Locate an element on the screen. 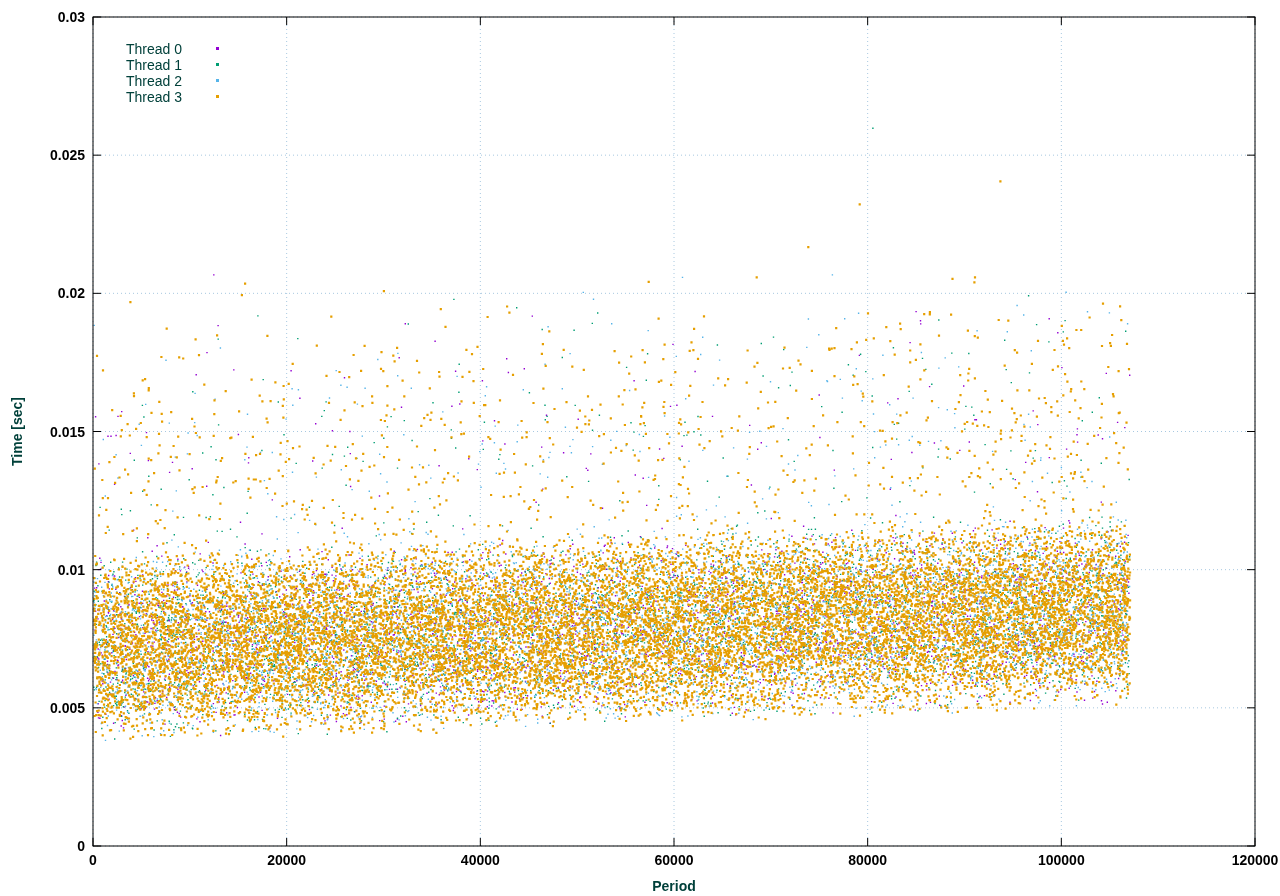 The width and height of the screenshot is (1280, 896). y-tick-label: 0.015 is located at coordinates (67, 431).